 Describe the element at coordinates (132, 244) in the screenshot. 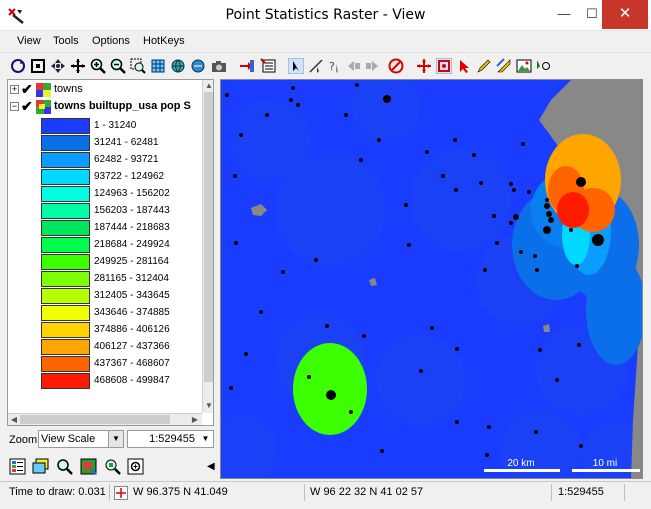

I see `legend-label: 218684 - 249924` at that location.